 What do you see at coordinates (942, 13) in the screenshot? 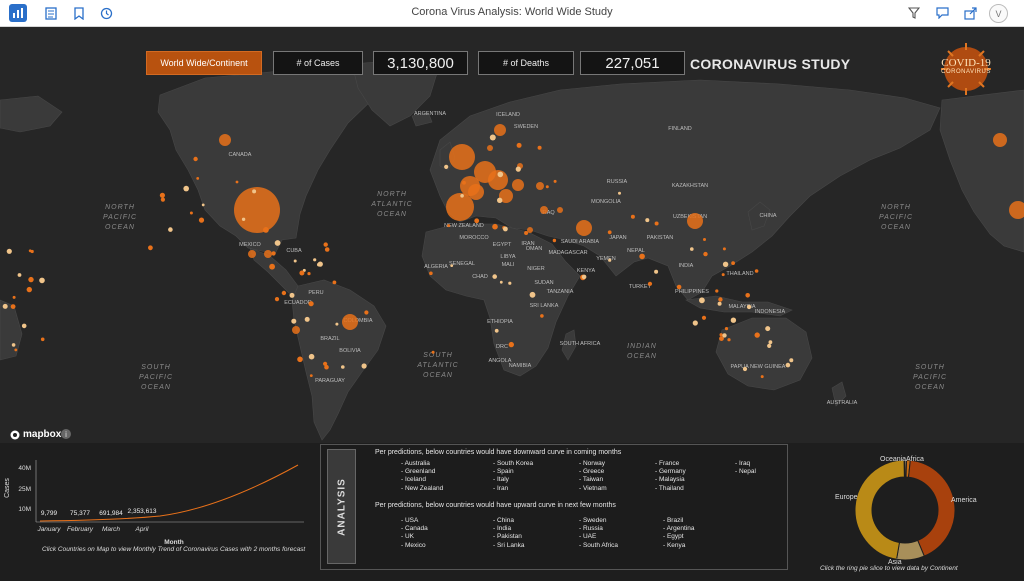
I see `comment-icon` at bounding box center [942, 13].